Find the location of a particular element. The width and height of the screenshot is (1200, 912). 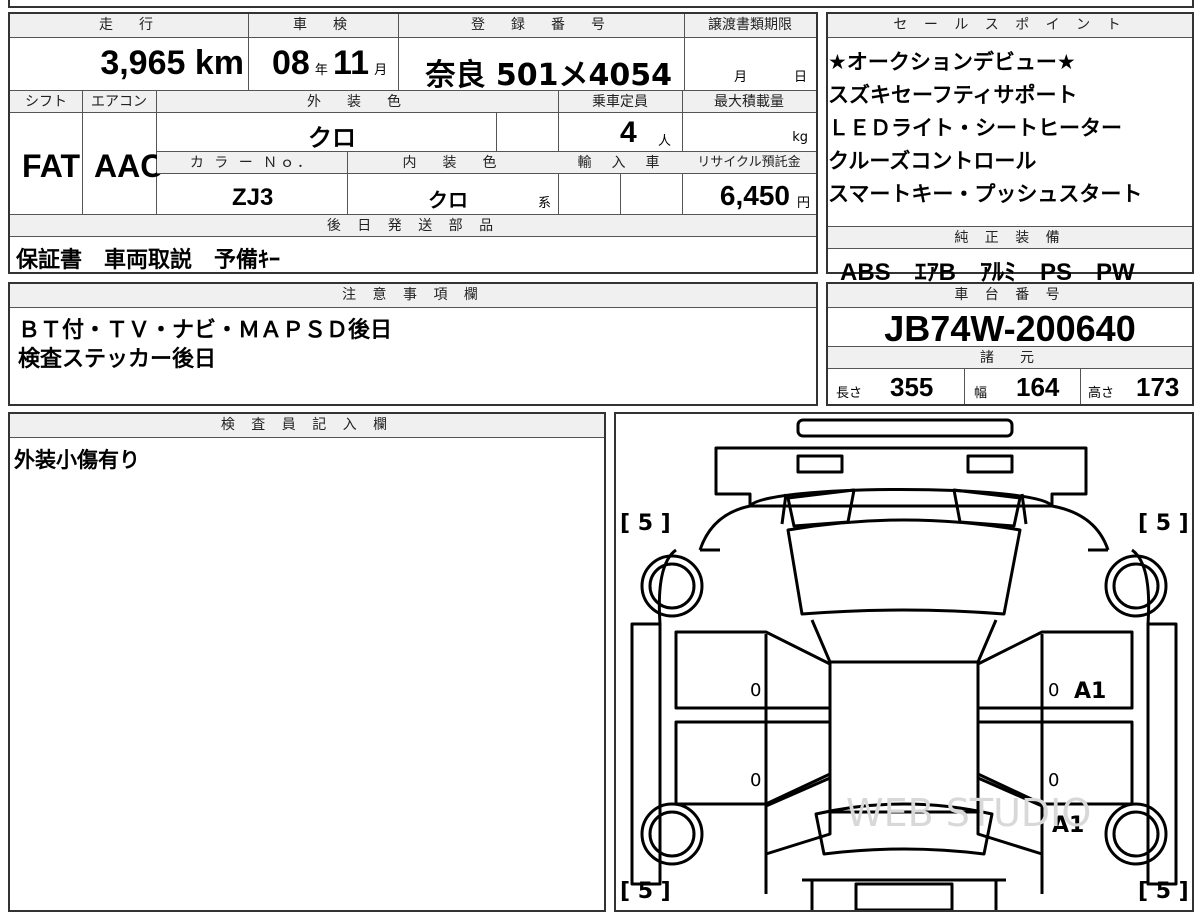

spec-height-value: 173 is located at coordinates (1158, 387).